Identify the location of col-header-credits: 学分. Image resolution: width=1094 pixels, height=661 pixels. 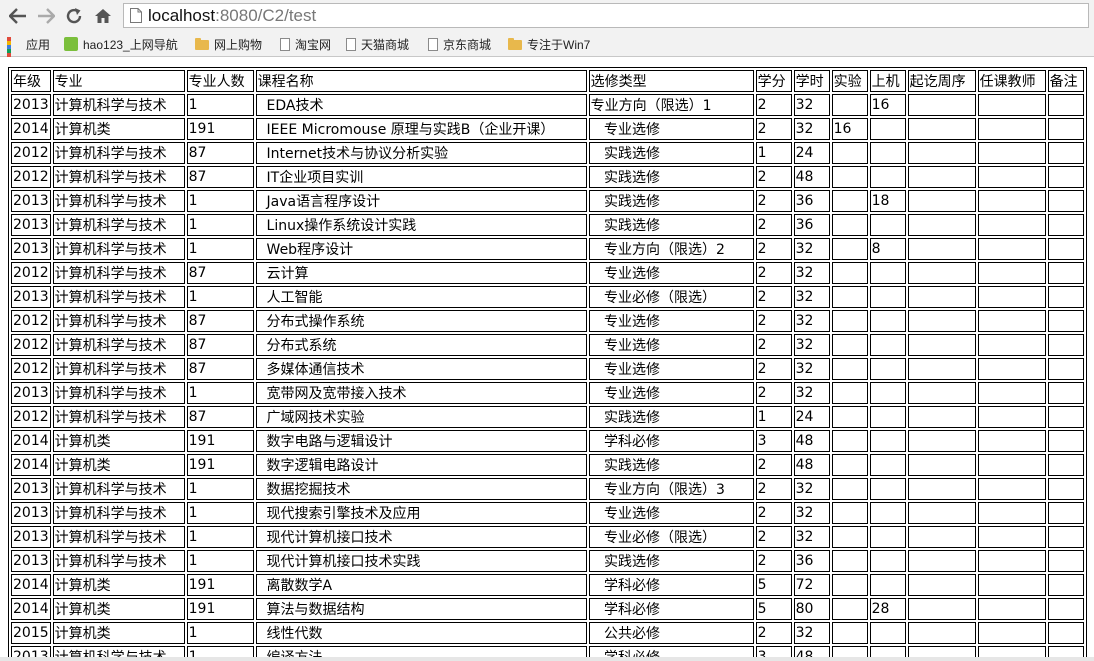
(773, 81).